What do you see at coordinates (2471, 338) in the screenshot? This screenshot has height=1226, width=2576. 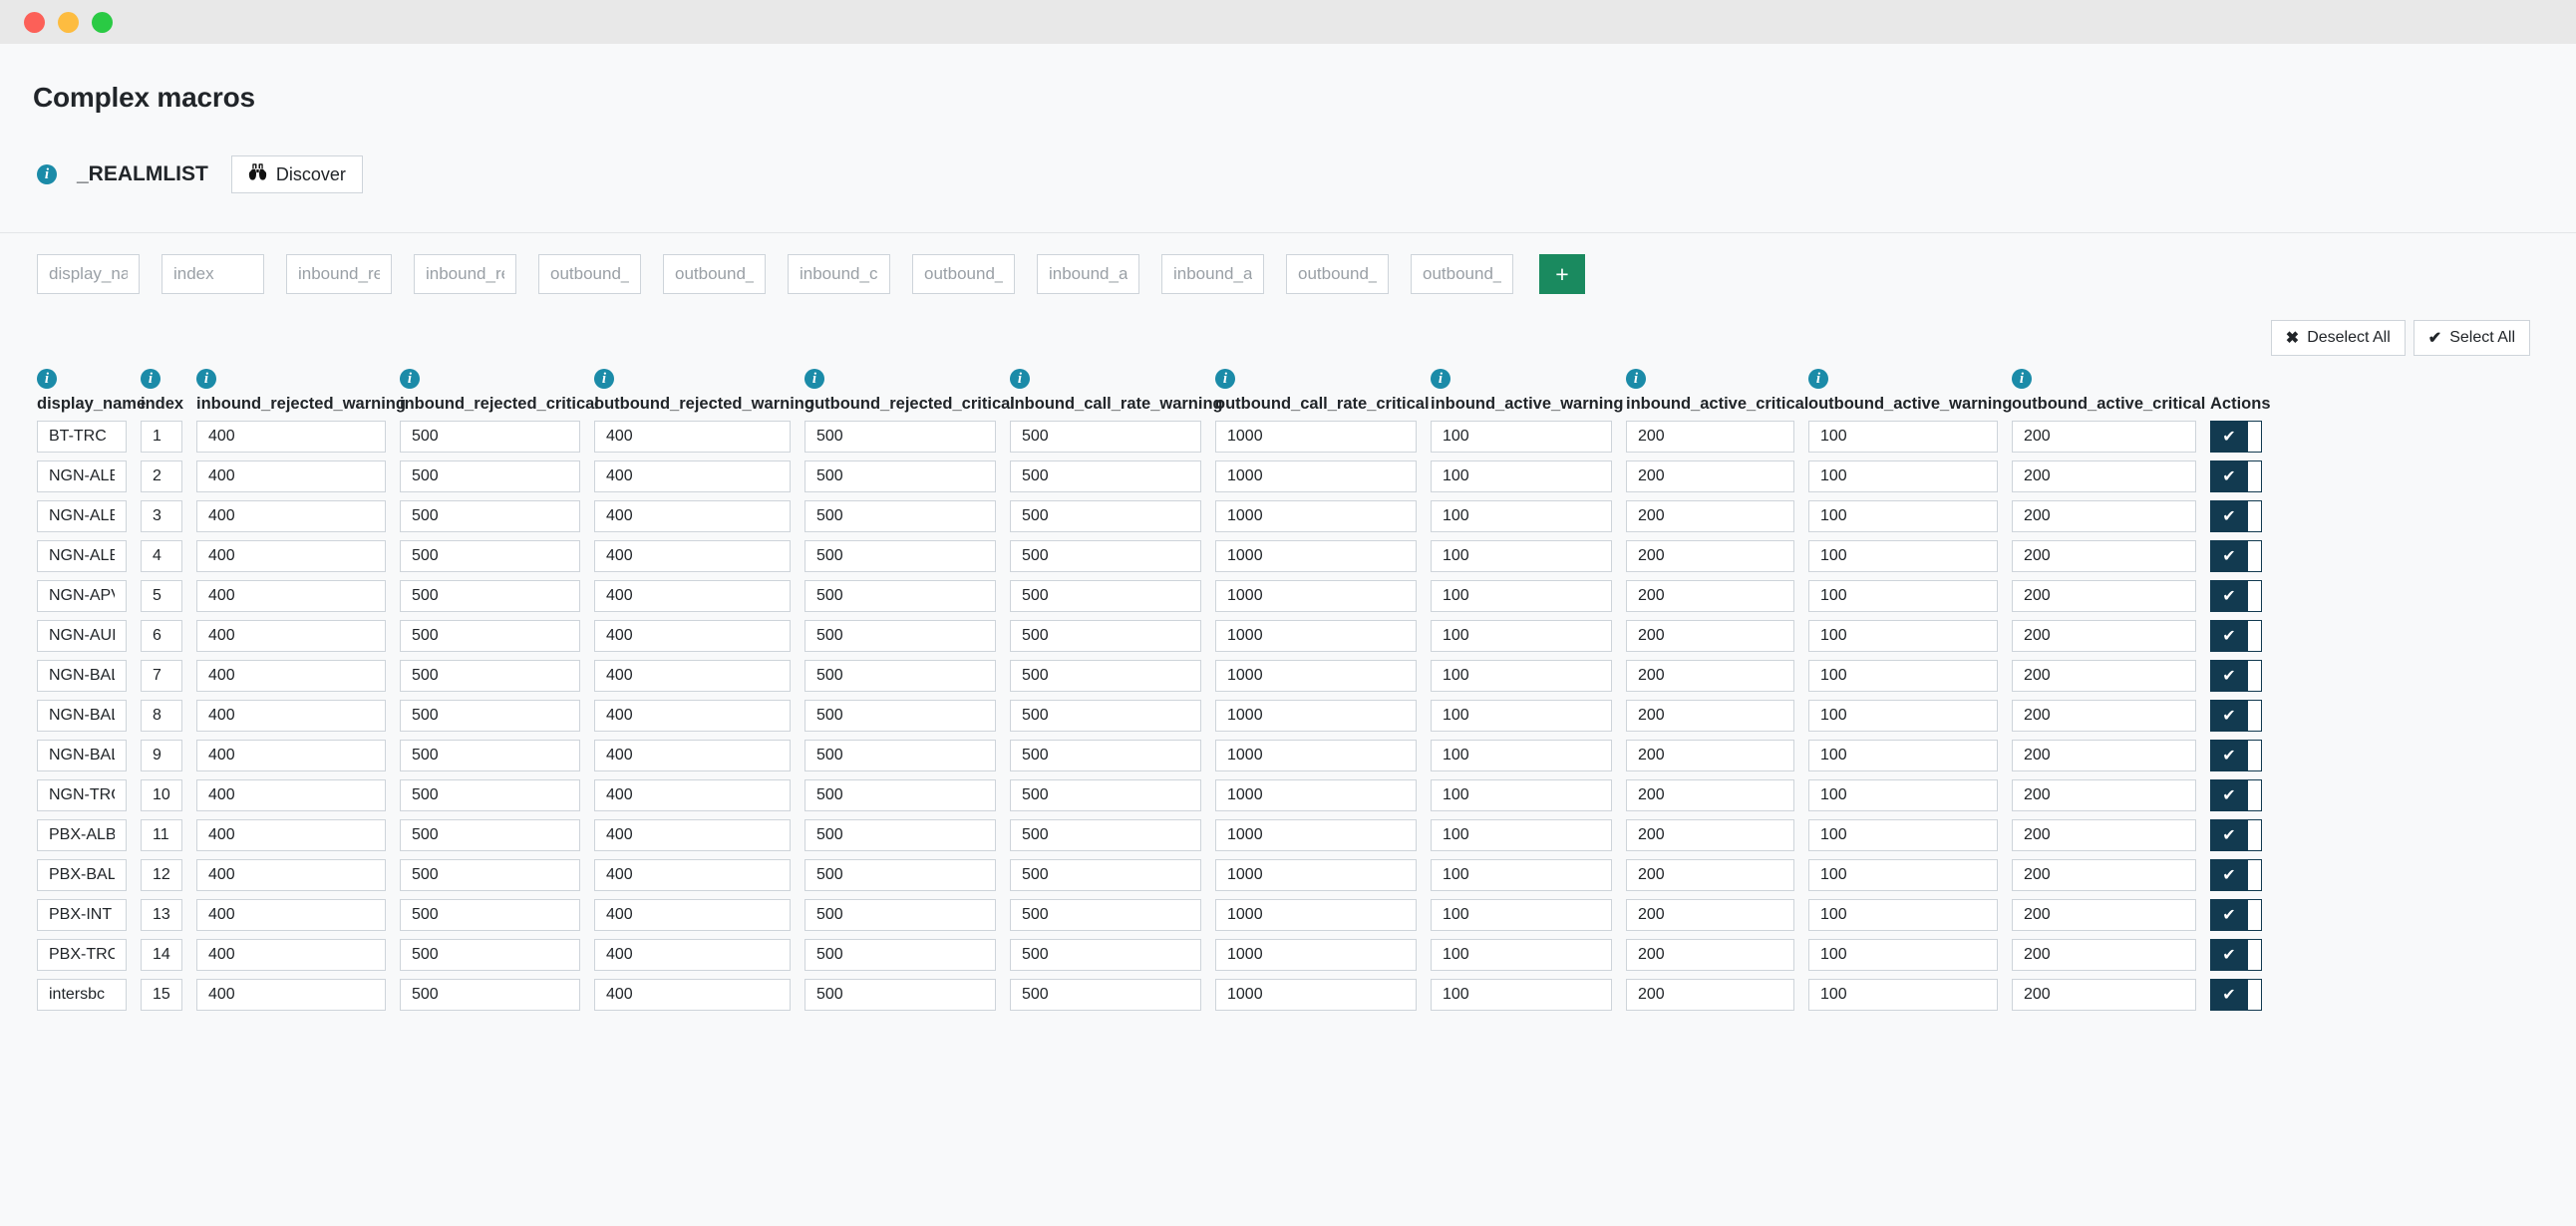 I see `select-all-button: ✔ Select All` at bounding box center [2471, 338].